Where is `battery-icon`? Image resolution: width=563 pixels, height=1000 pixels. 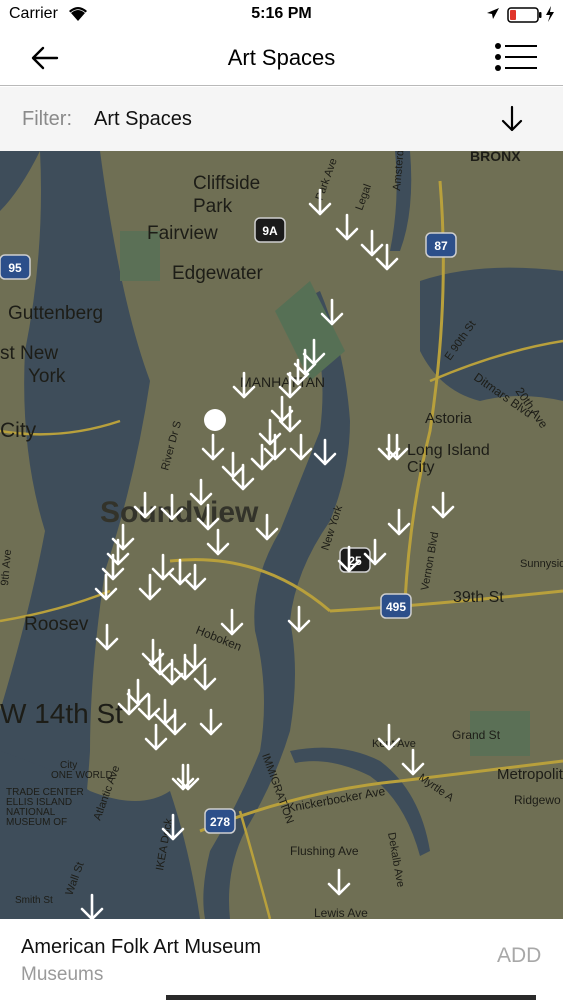 battery-icon is located at coordinates (524, 15).